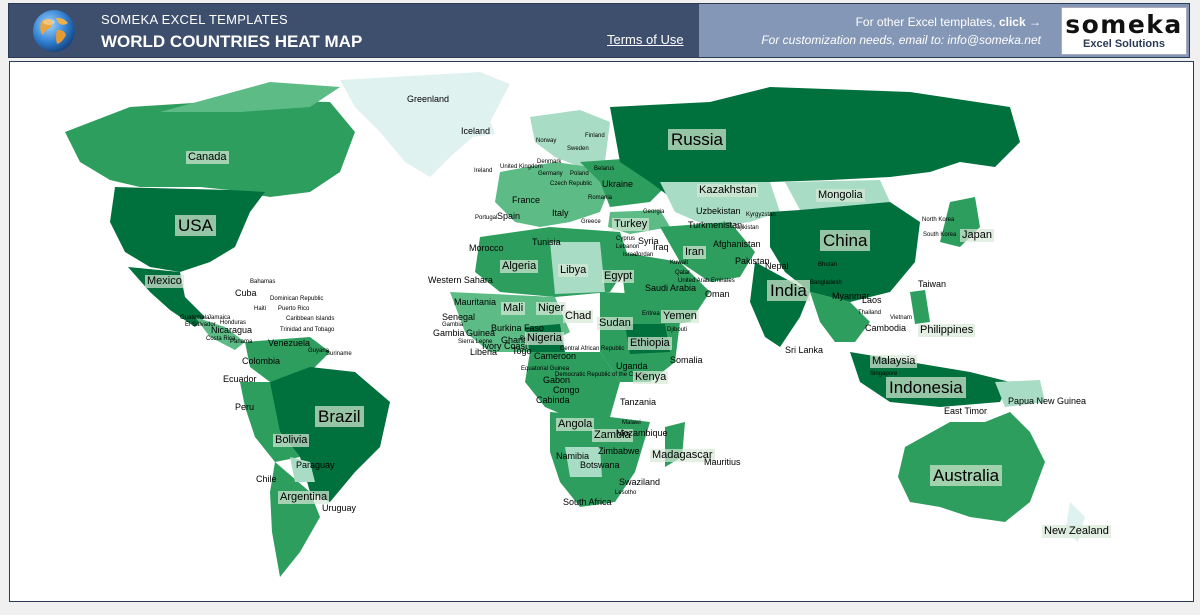 The width and height of the screenshot is (1200, 615). What do you see at coordinates (1035, 22) in the screenshot?
I see `arrow-right-icon: →` at bounding box center [1035, 22].